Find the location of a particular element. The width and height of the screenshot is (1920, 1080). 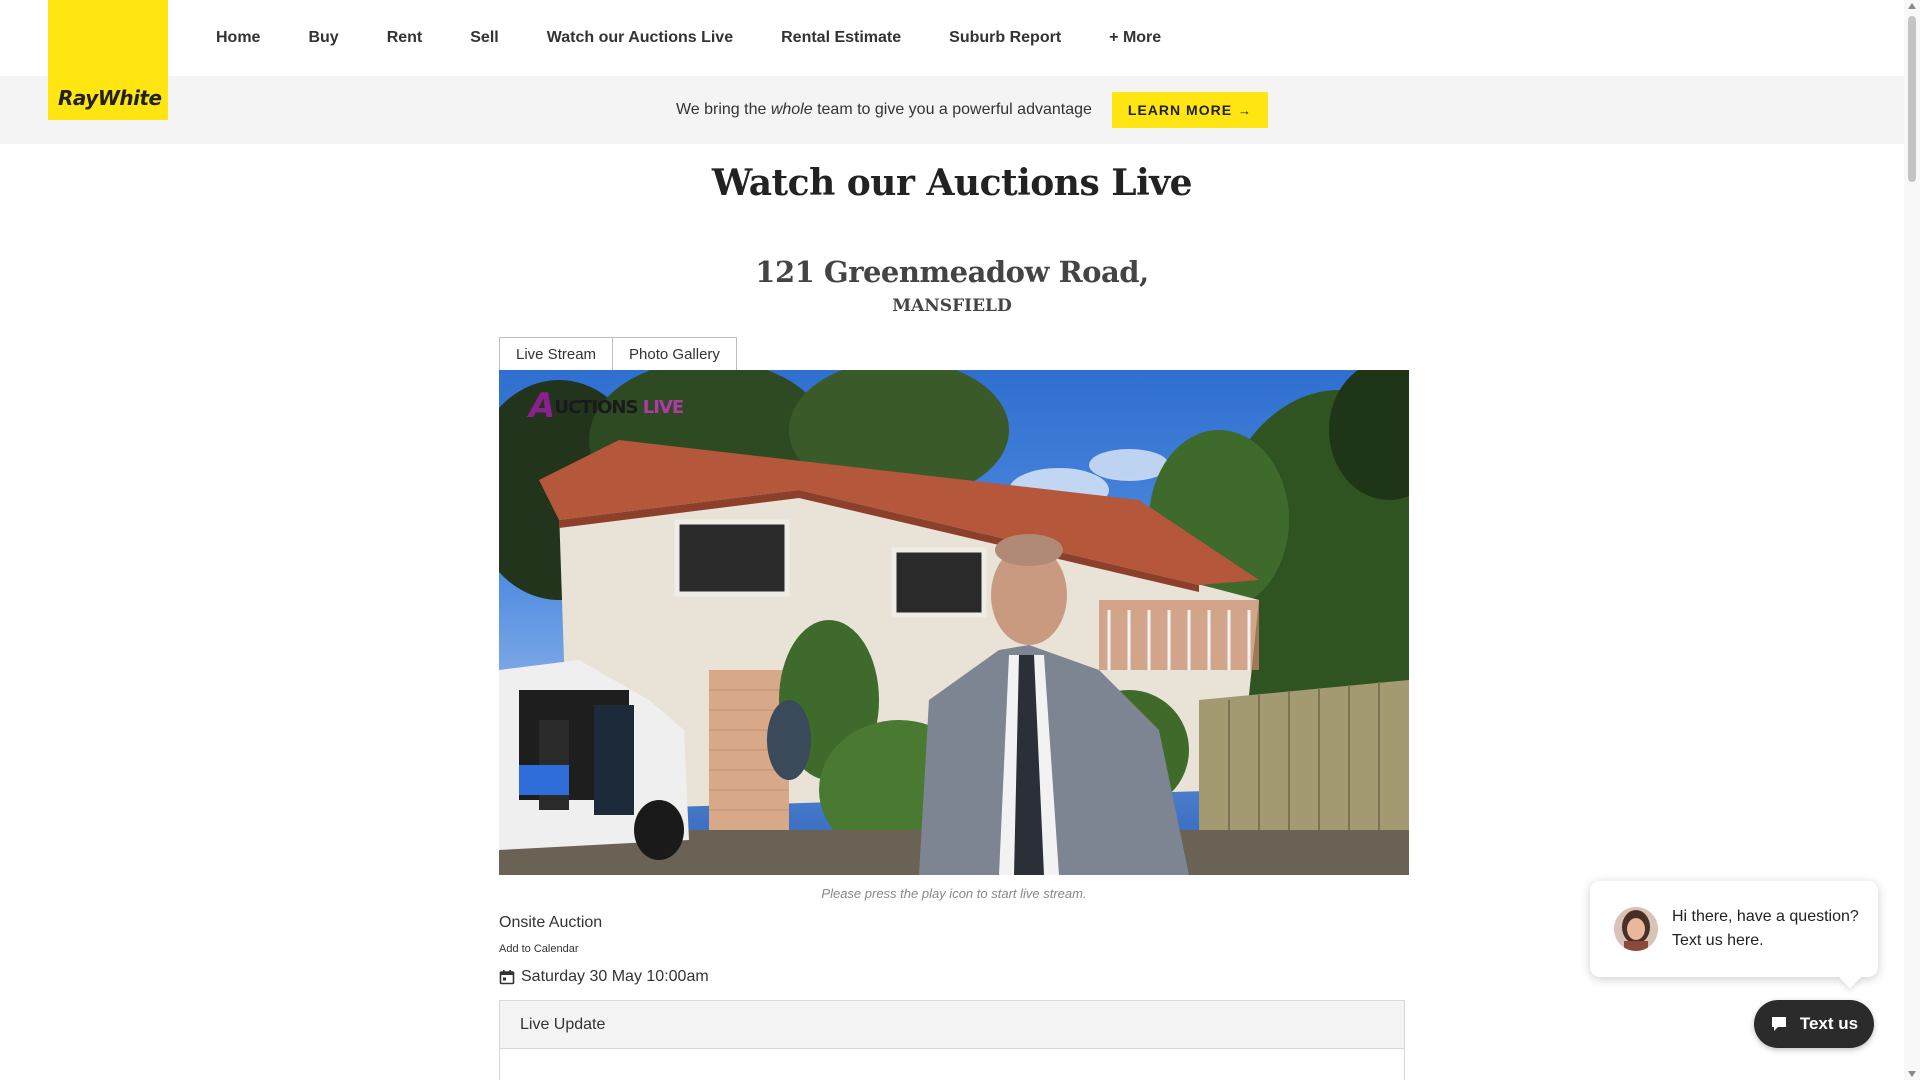

nav-sell: Sell is located at coordinates (484, 38).